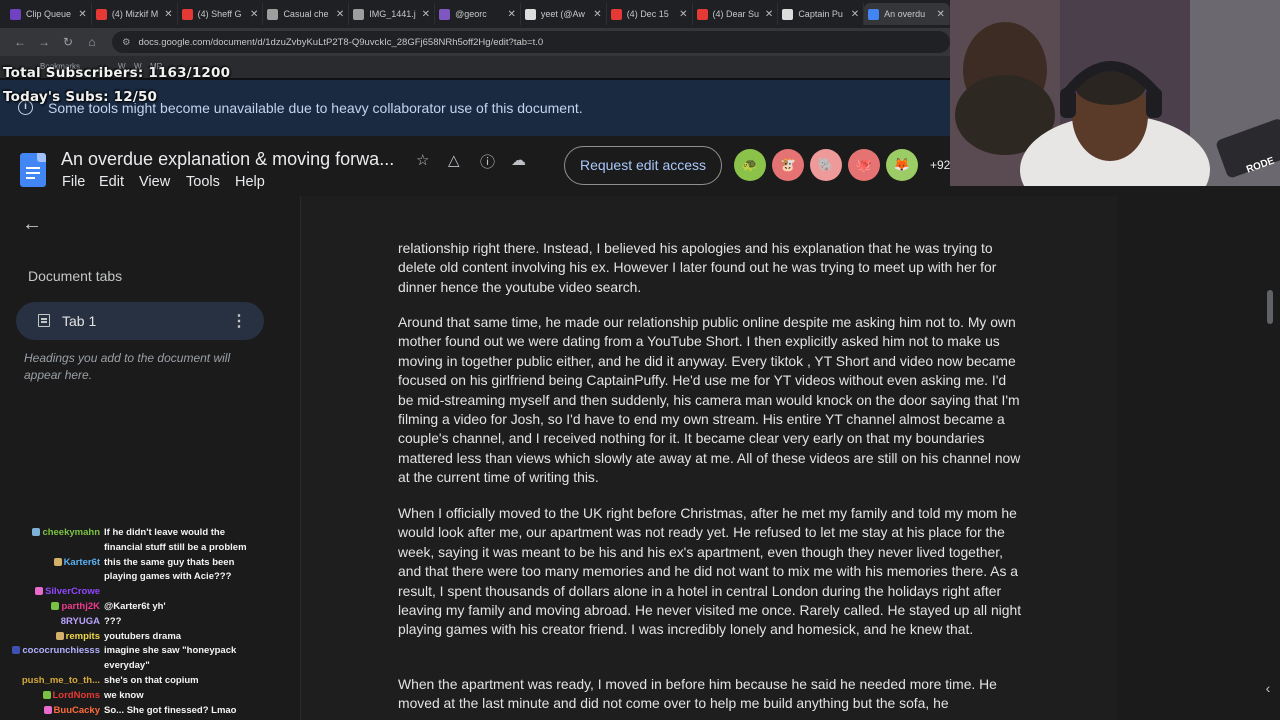  What do you see at coordinates (73, 182) in the screenshot?
I see `menu-file: File` at bounding box center [73, 182].